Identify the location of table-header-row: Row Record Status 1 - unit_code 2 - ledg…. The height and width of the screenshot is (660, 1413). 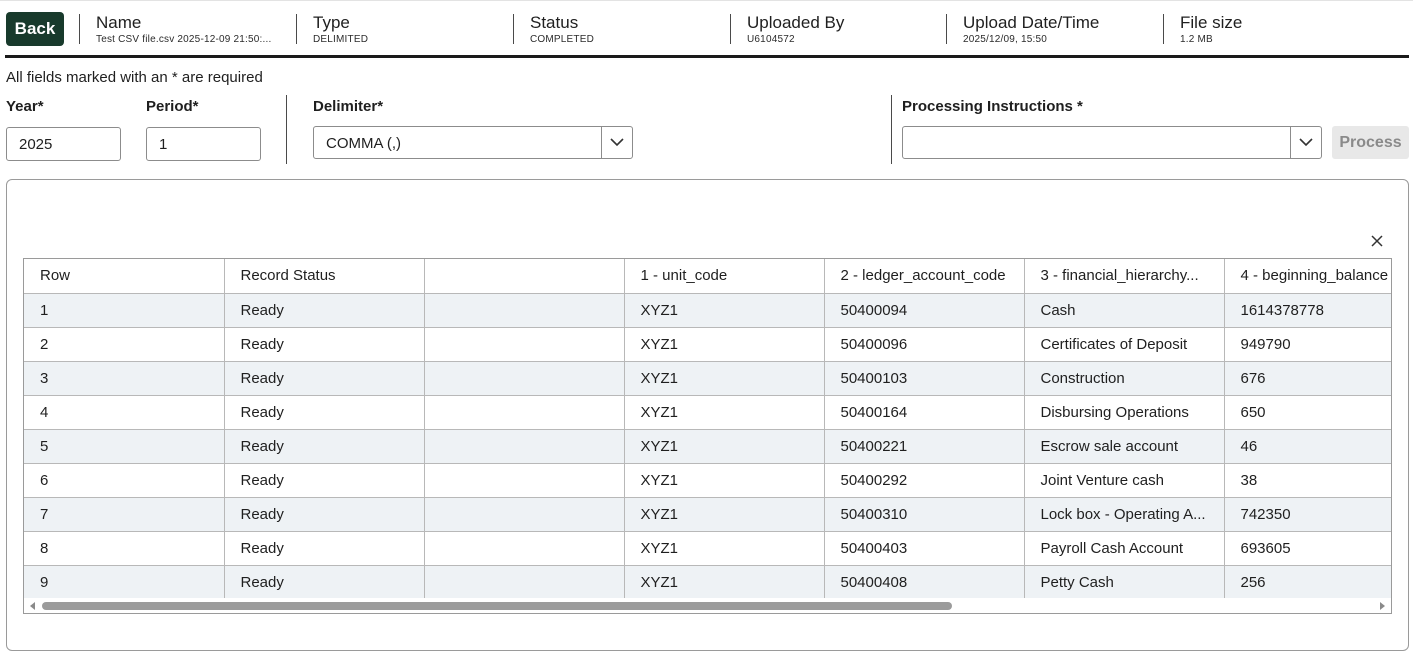
(707, 276).